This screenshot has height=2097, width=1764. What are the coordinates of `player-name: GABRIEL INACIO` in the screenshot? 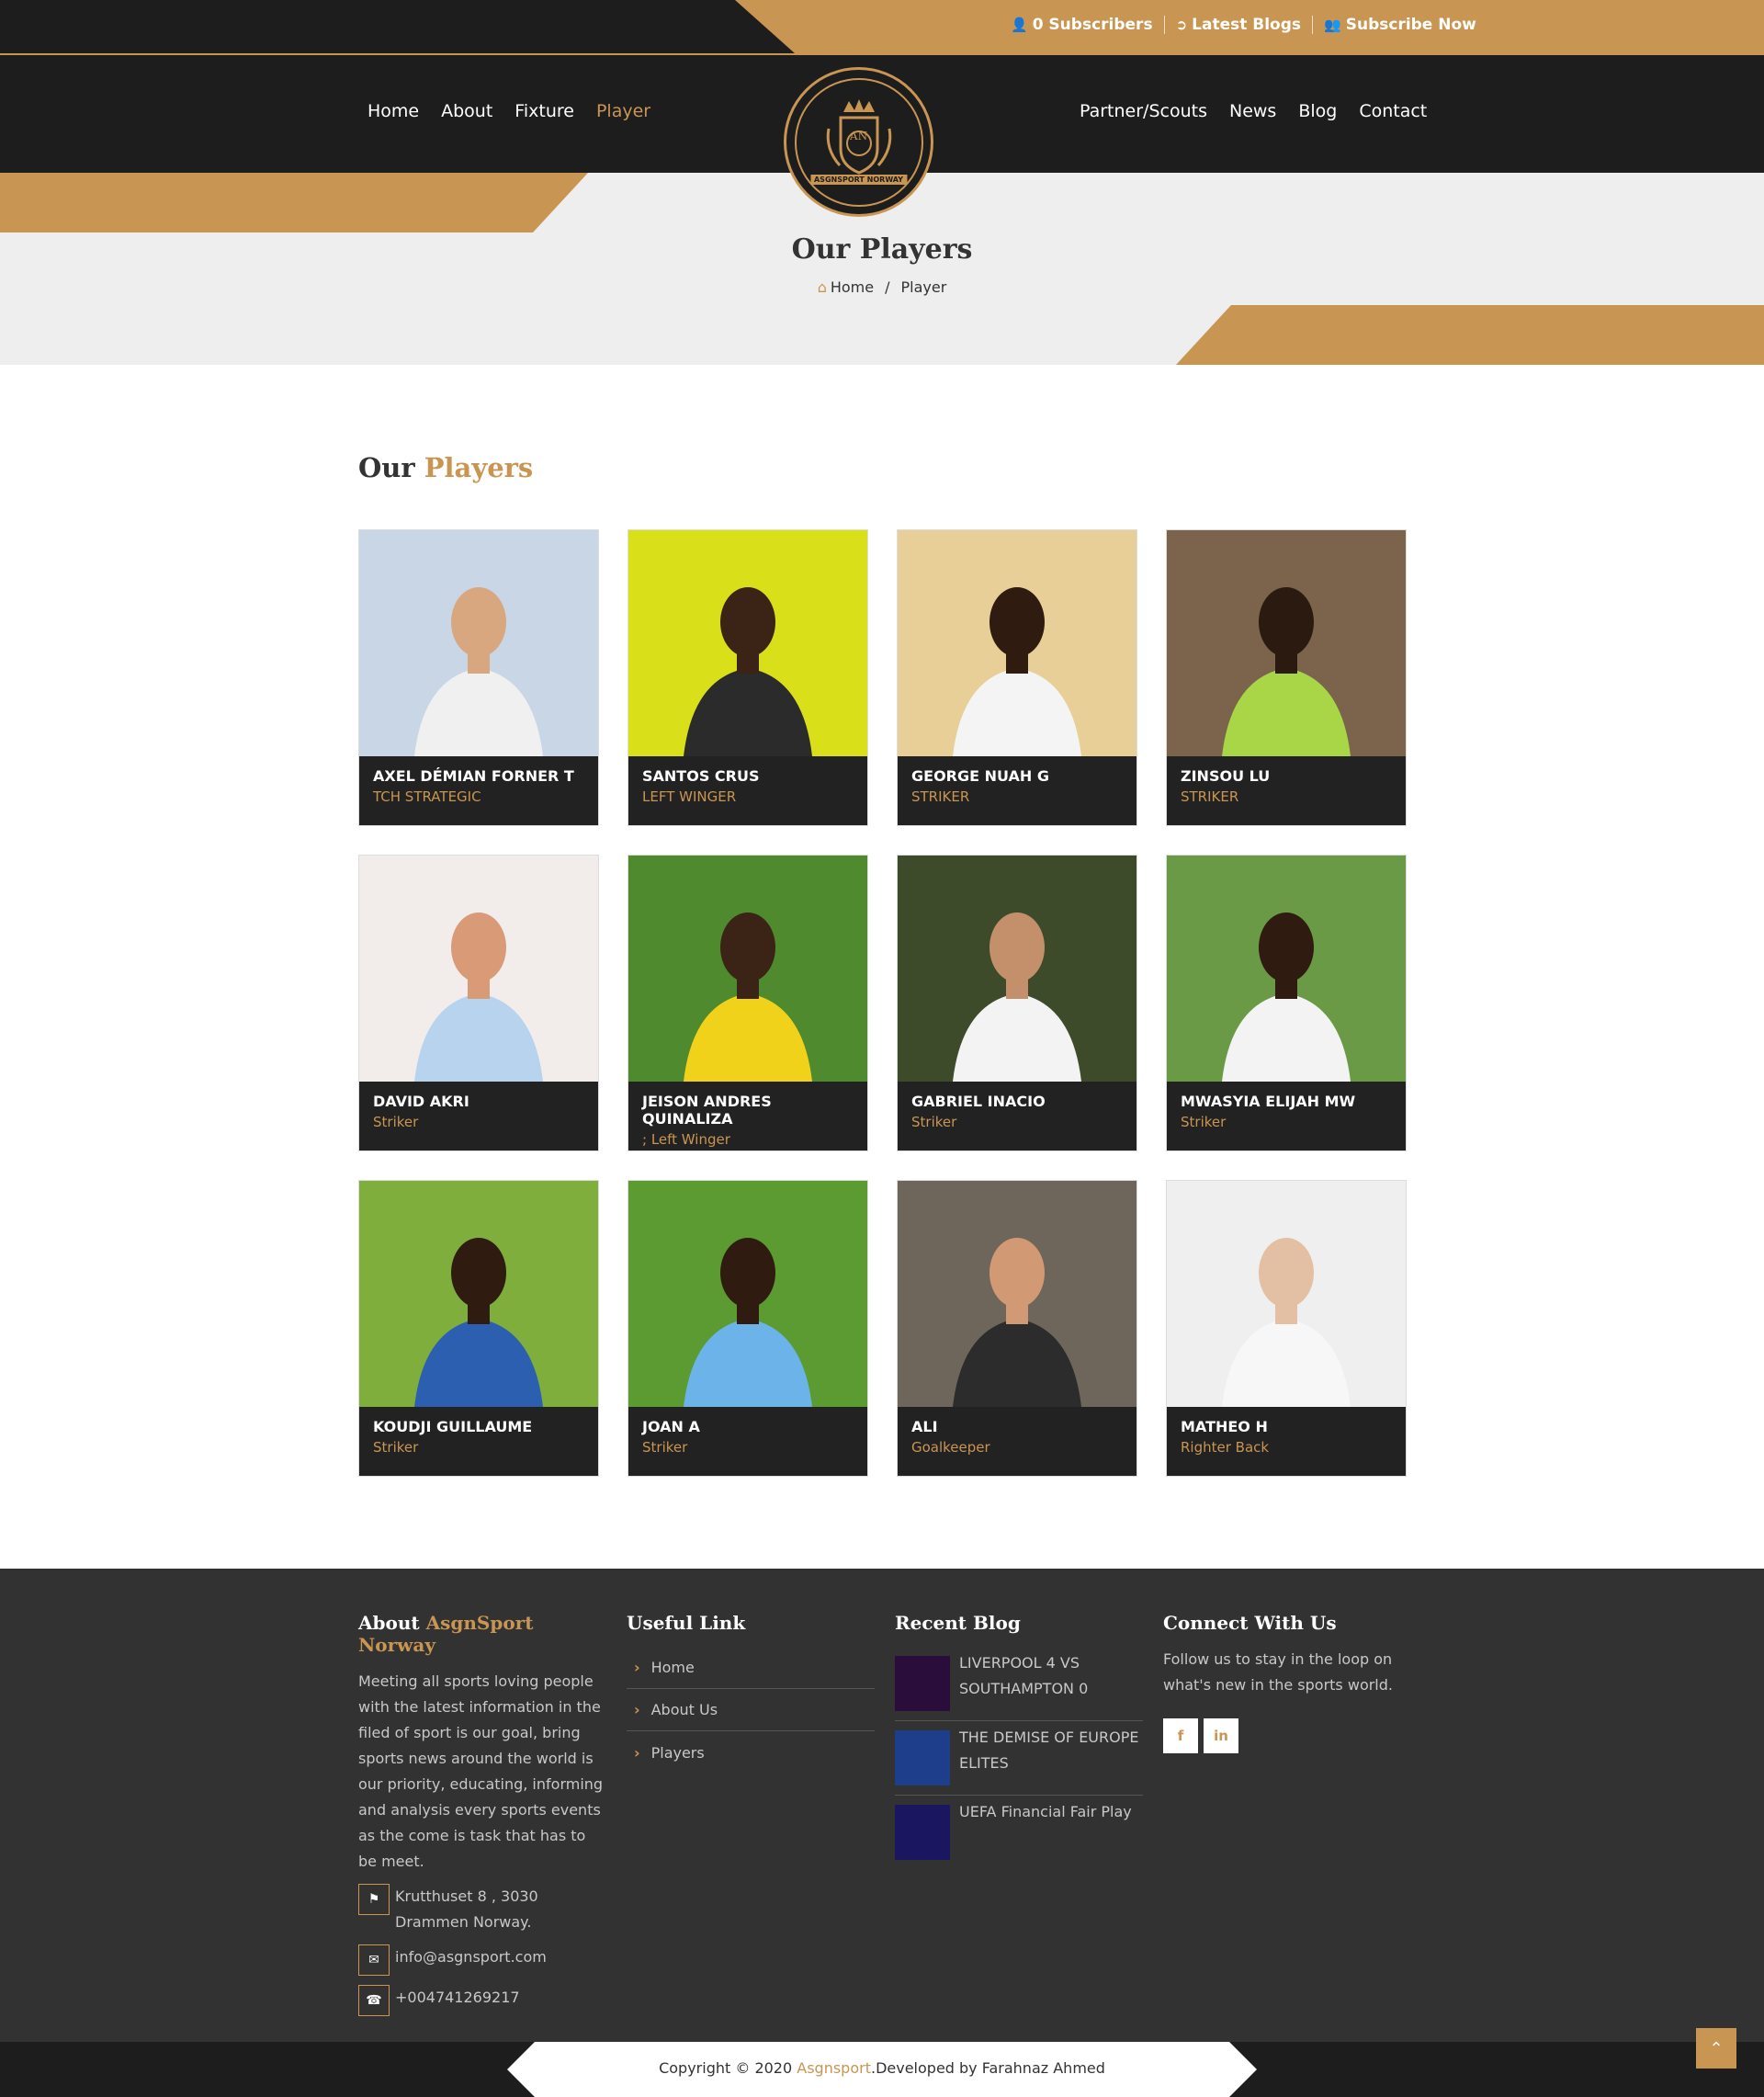 It's located at (978, 1102).